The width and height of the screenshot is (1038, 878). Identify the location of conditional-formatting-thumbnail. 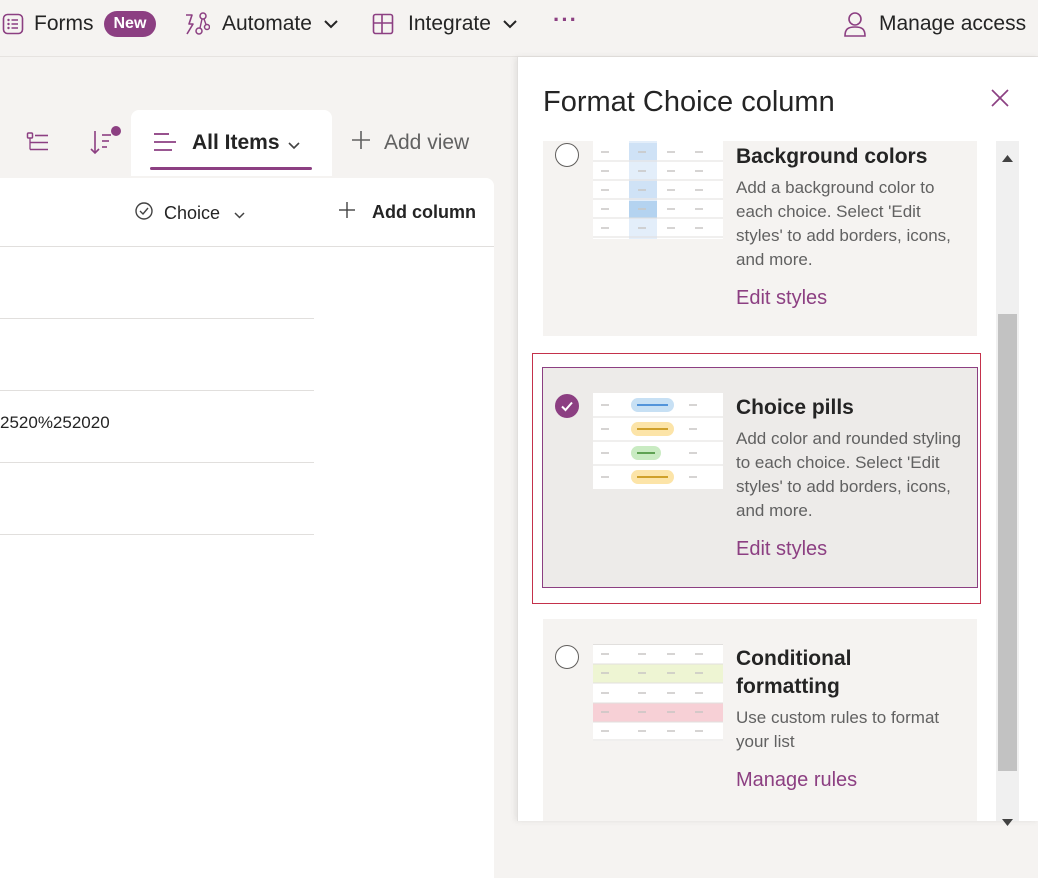
(658, 692).